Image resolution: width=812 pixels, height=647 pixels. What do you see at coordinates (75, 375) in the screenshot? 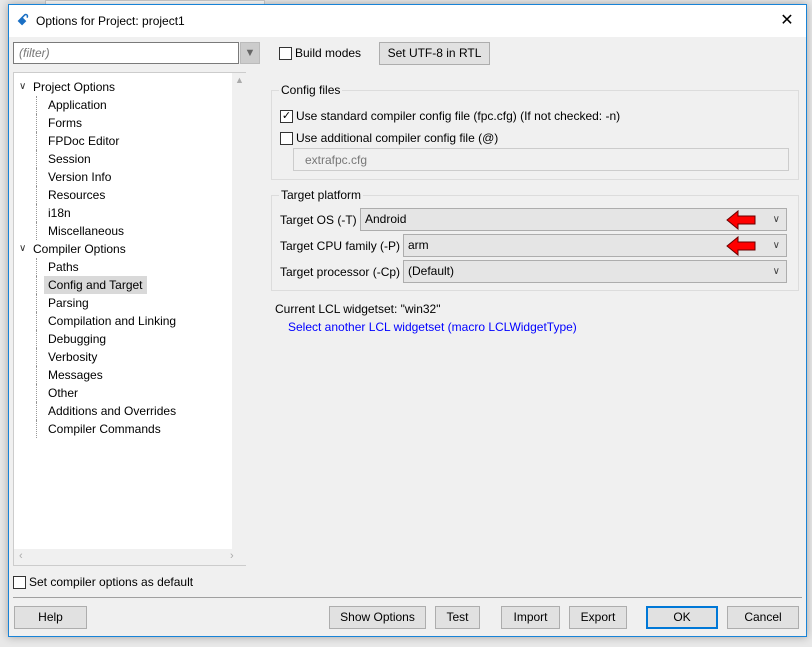
I see `tree-item: Messages` at bounding box center [75, 375].